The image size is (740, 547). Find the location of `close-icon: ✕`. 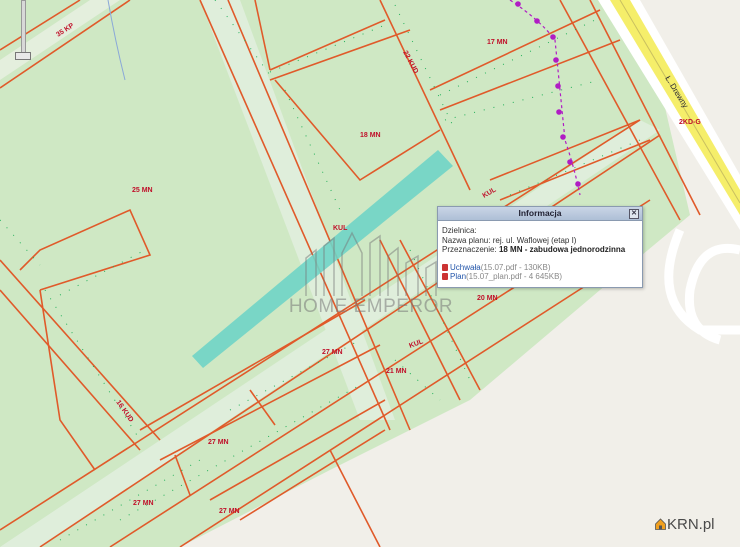

close-icon: ✕ is located at coordinates (634, 214).